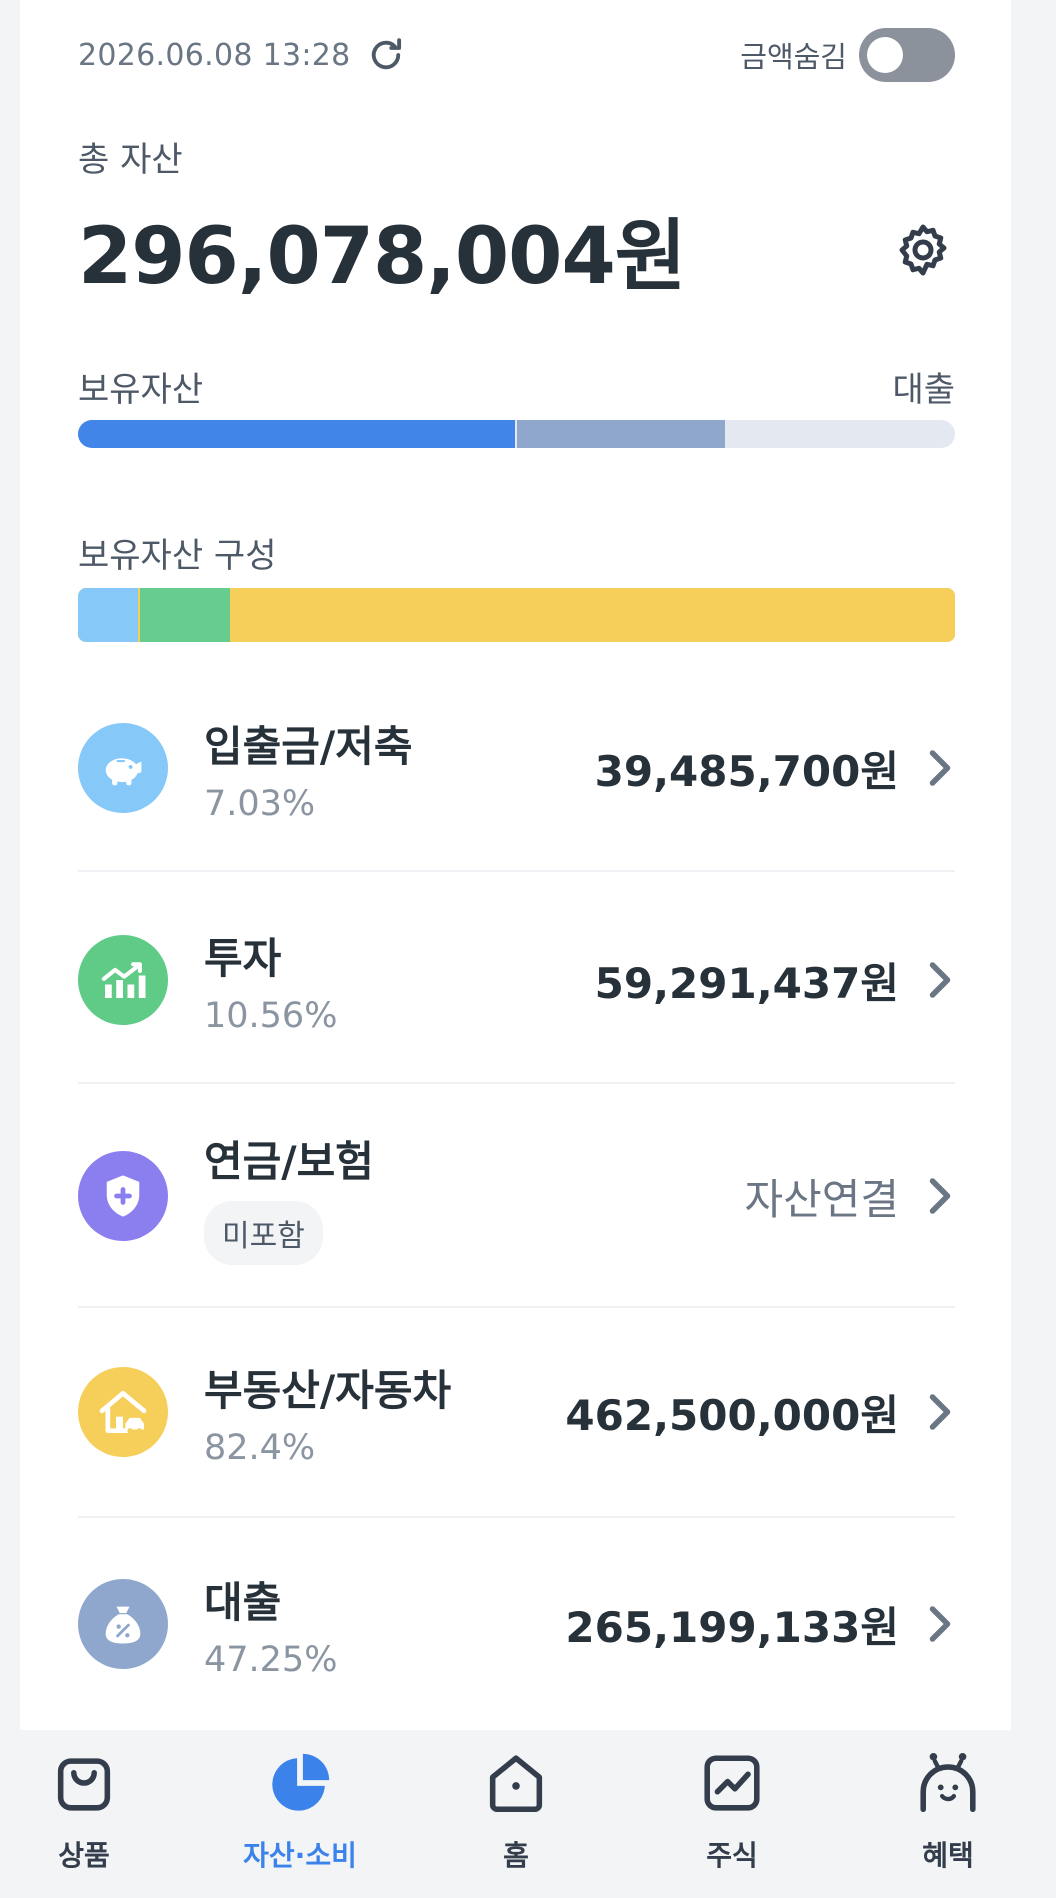 This screenshot has height=1898, width=1056. I want to click on bottom-nav: 상품 자산·소비 홈 주식 혜택, so click(528, 1814).